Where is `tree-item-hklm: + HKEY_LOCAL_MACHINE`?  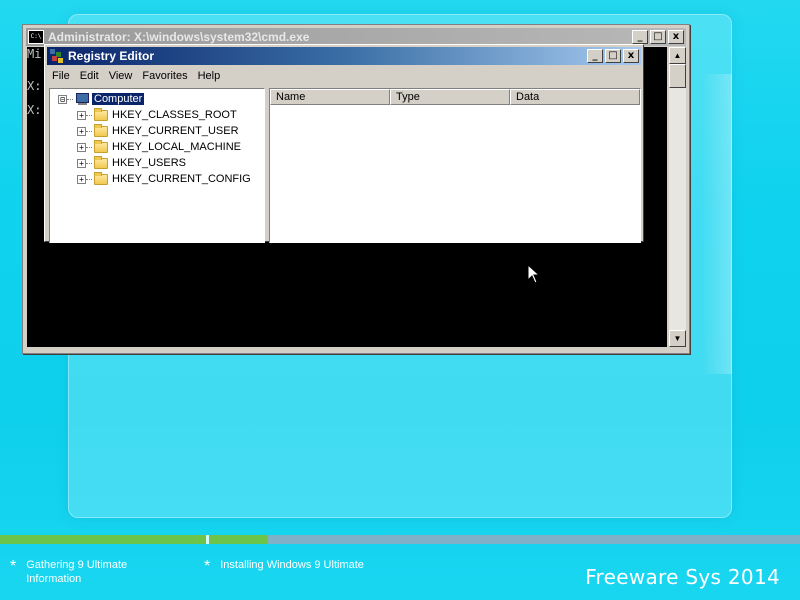
tree-item-hklm: + HKEY_LOCAL_MACHINE is located at coordinates (159, 147).